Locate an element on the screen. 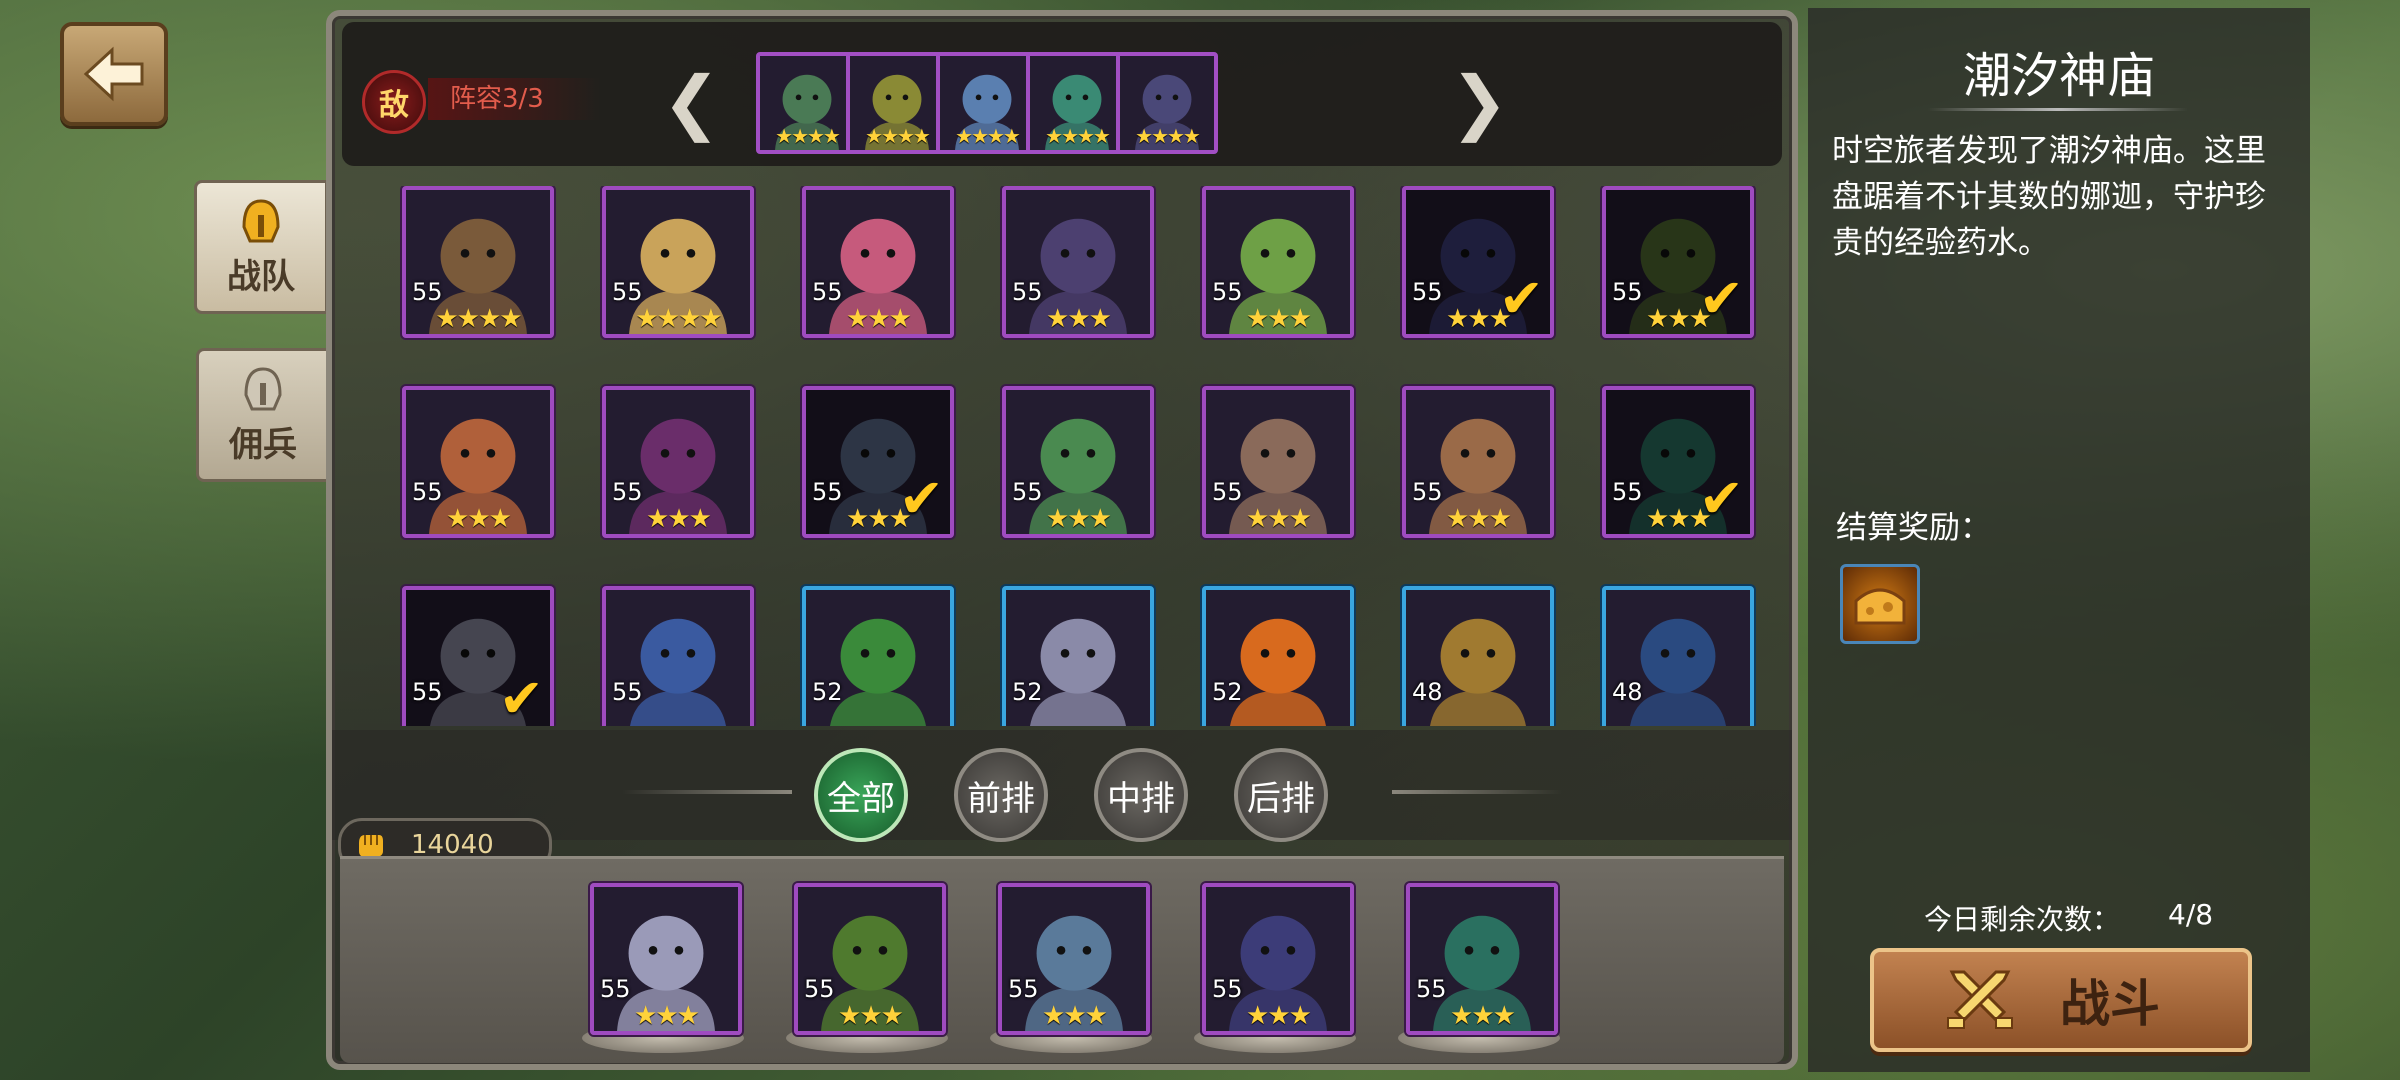 This screenshot has height=1080, width=2400. selected-team-bench: 55 ★★★ 55 ★★★ 55 ★★★ 55 ★★★ 55 ★★★ is located at coordinates (1062, 959).